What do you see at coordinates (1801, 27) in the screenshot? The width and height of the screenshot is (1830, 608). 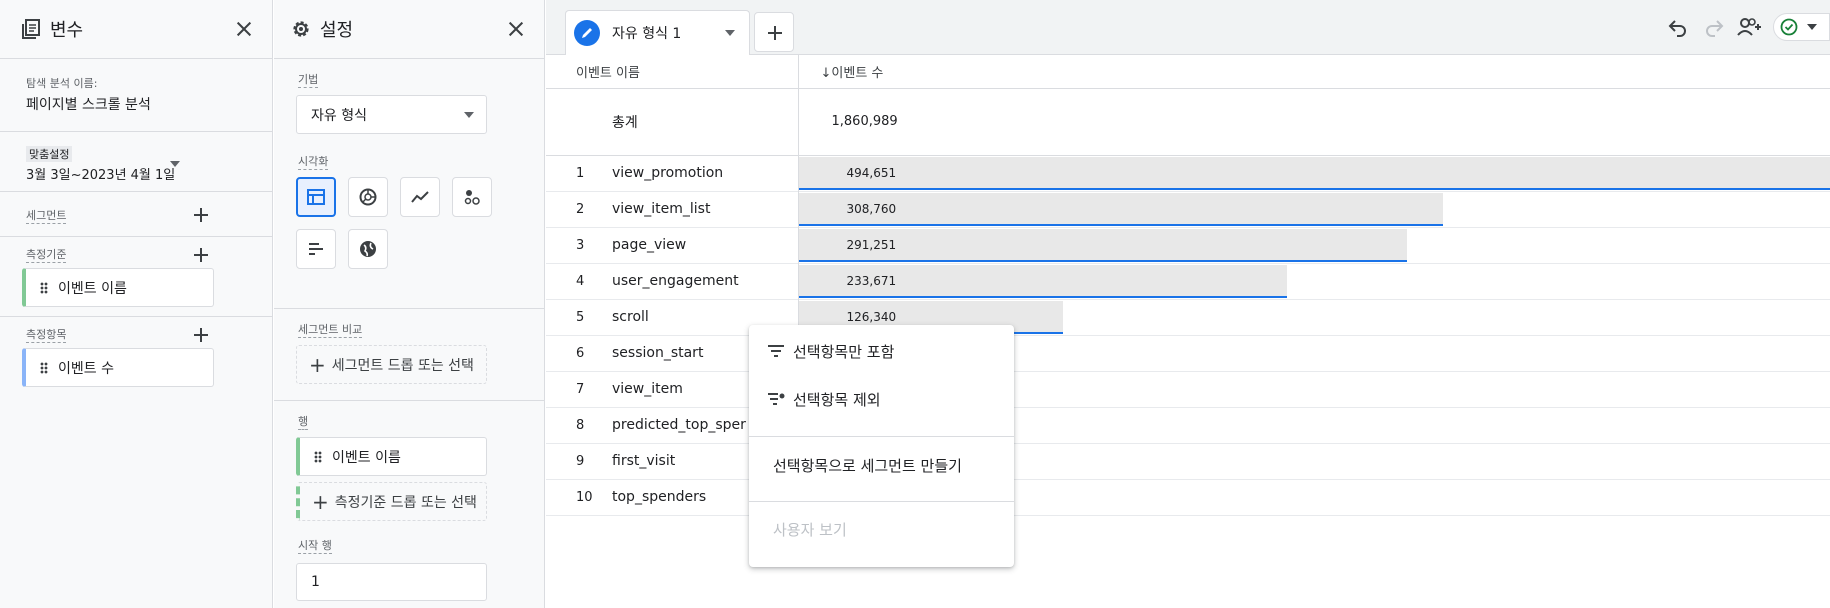 I see `data-quality-status` at bounding box center [1801, 27].